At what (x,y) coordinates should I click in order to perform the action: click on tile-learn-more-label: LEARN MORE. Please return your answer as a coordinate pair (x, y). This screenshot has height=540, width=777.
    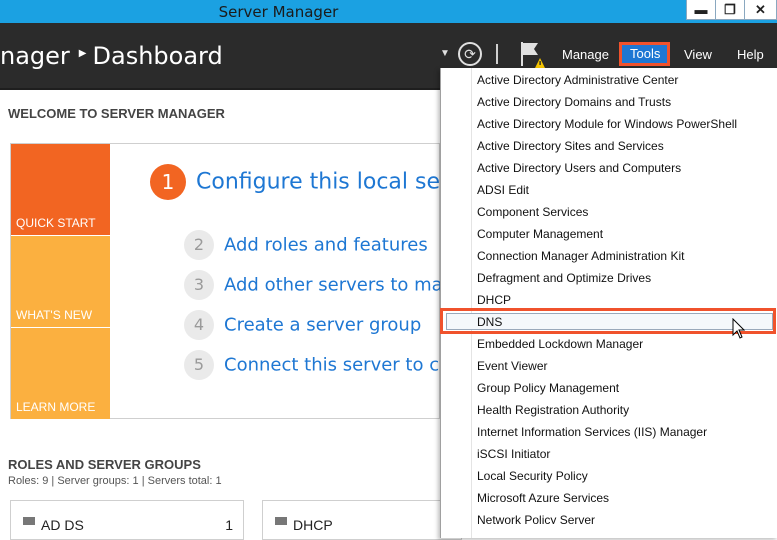
    Looking at the image, I should click on (56, 407).